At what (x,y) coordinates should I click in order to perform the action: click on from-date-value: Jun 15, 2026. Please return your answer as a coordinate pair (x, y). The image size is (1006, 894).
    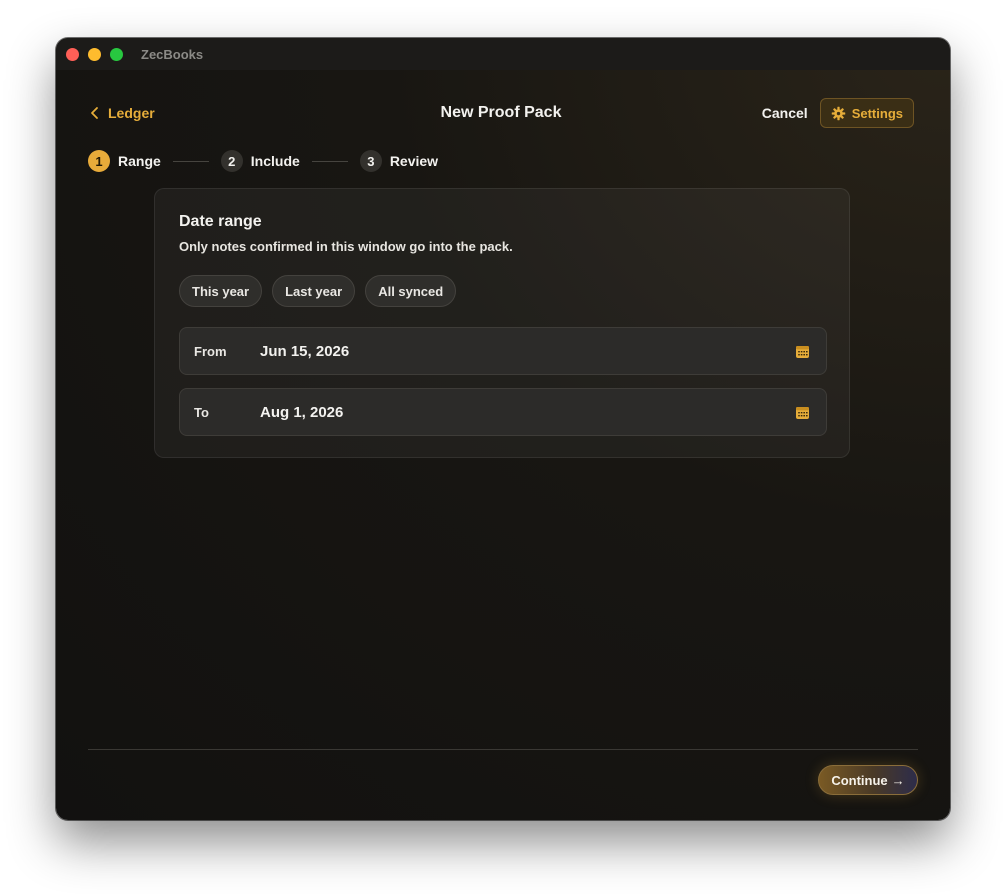
    Looking at the image, I should click on (305, 351).